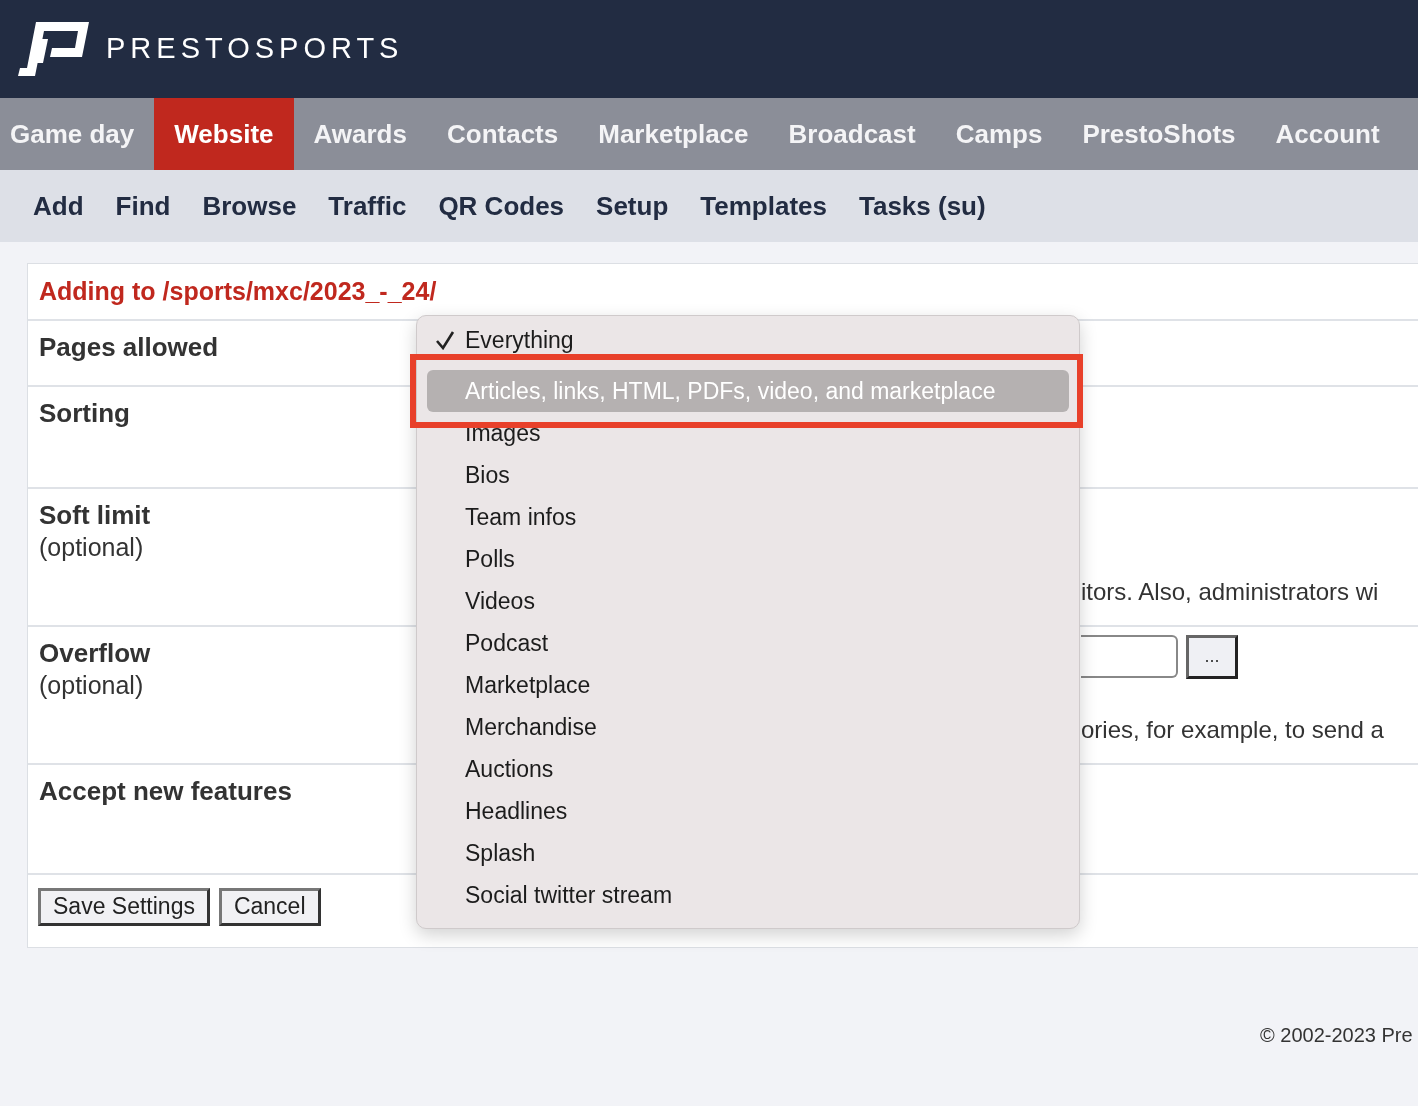 The height and width of the screenshot is (1106, 1418). What do you see at coordinates (54, 49) in the screenshot?
I see `logo-icon` at bounding box center [54, 49].